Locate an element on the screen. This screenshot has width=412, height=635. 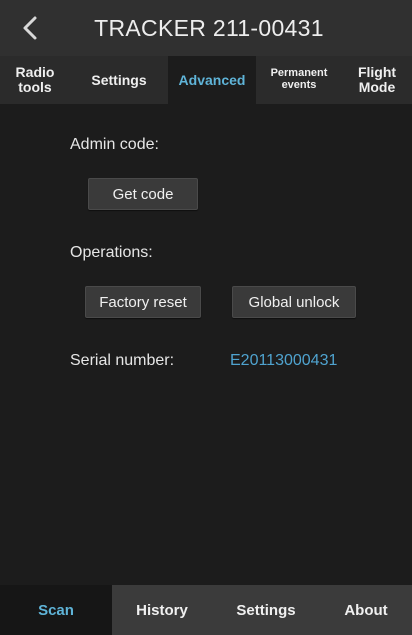
serial-number-label: Serial number: is located at coordinates (122, 360).